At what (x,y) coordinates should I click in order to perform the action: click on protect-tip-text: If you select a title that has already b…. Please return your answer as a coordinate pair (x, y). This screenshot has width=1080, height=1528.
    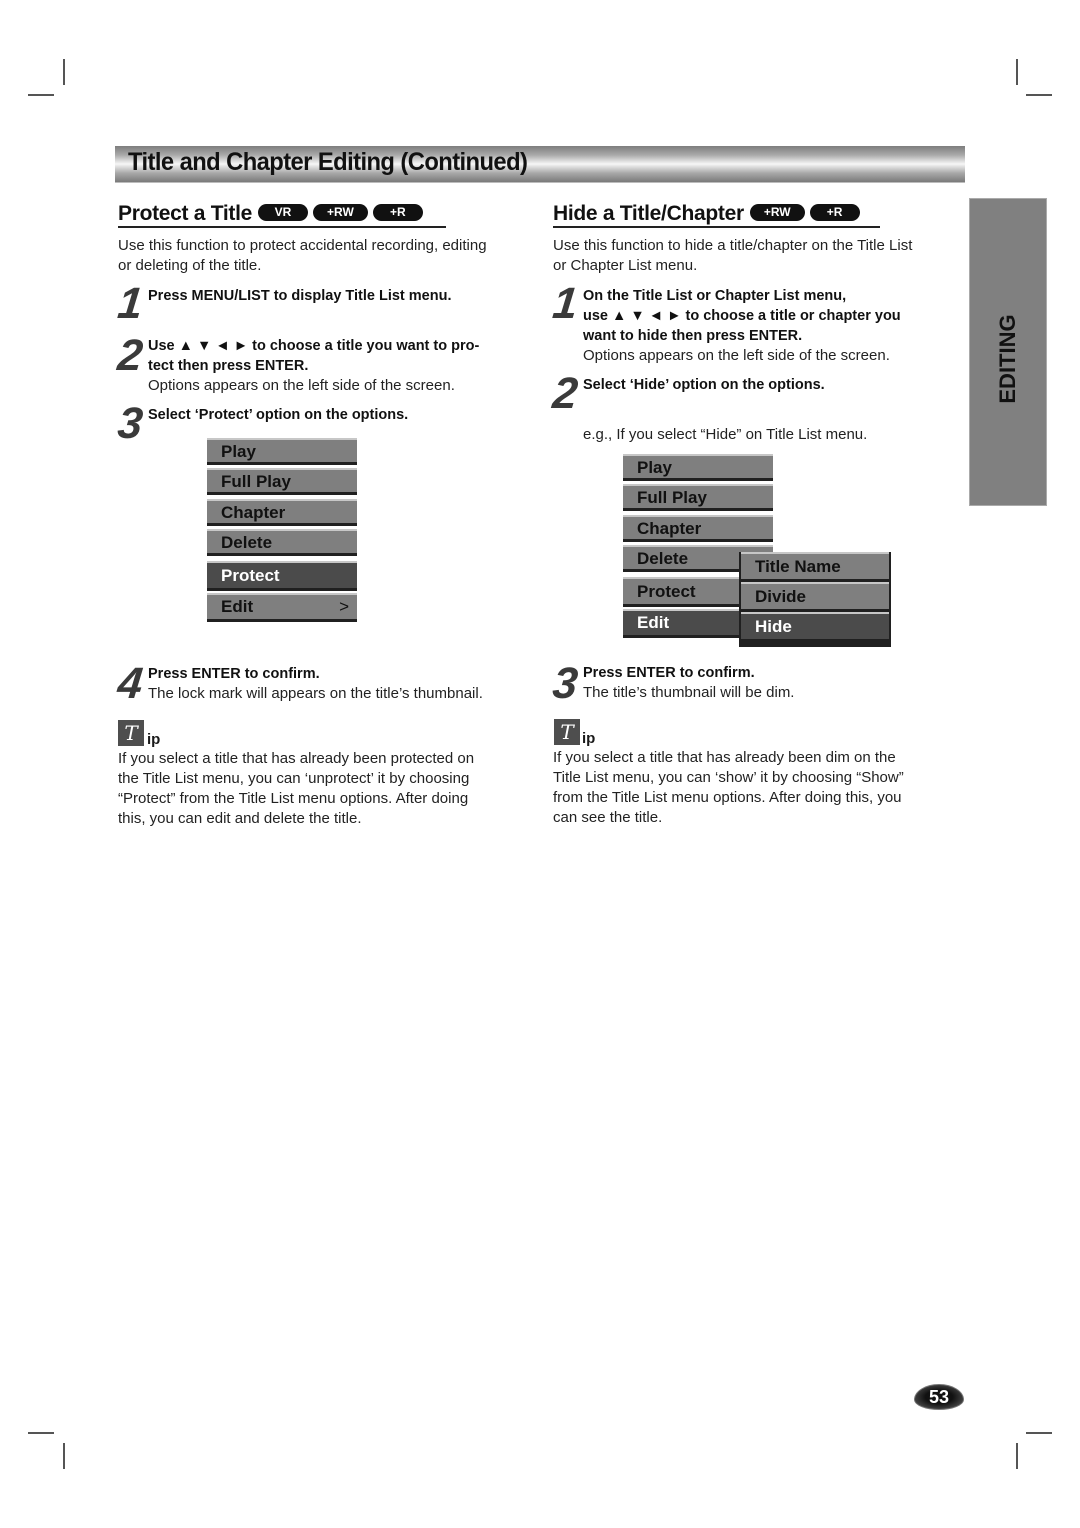
    Looking at the image, I should click on (296, 789).